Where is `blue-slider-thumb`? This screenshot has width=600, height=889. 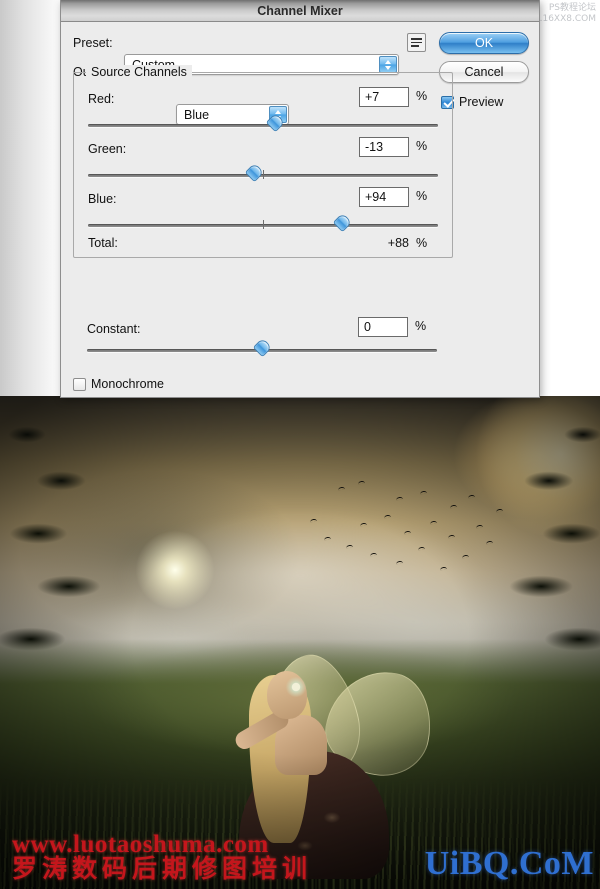 blue-slider-thumb is located at coordinates (342, 222).